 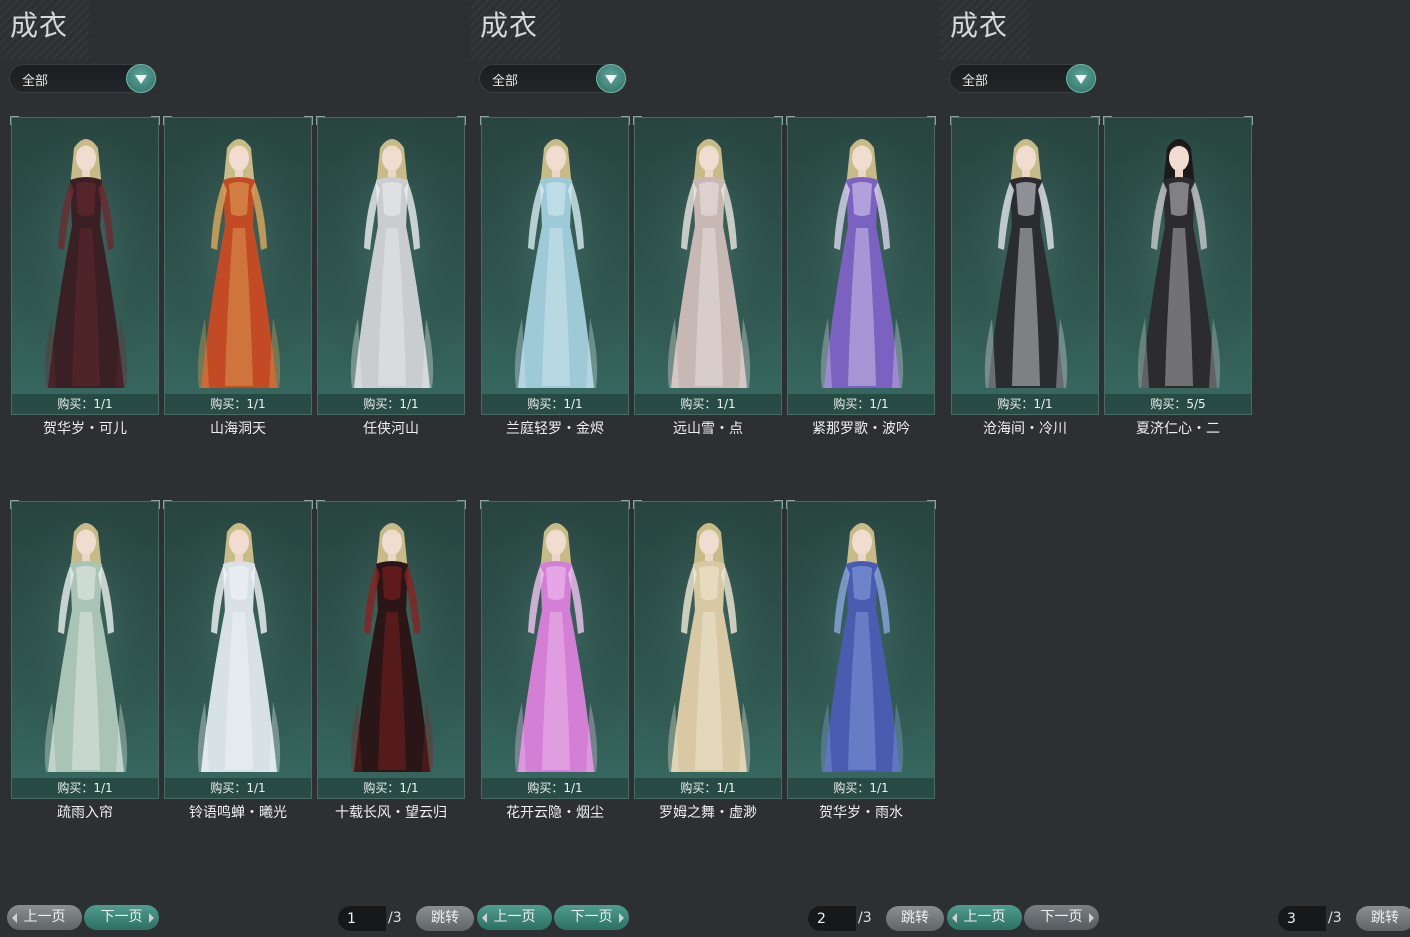 What do you see at coordinates (555, 813) in the screenshot?
I see `outfit-name: 花开云隐・烟尘` at bounding box center [555, 813].